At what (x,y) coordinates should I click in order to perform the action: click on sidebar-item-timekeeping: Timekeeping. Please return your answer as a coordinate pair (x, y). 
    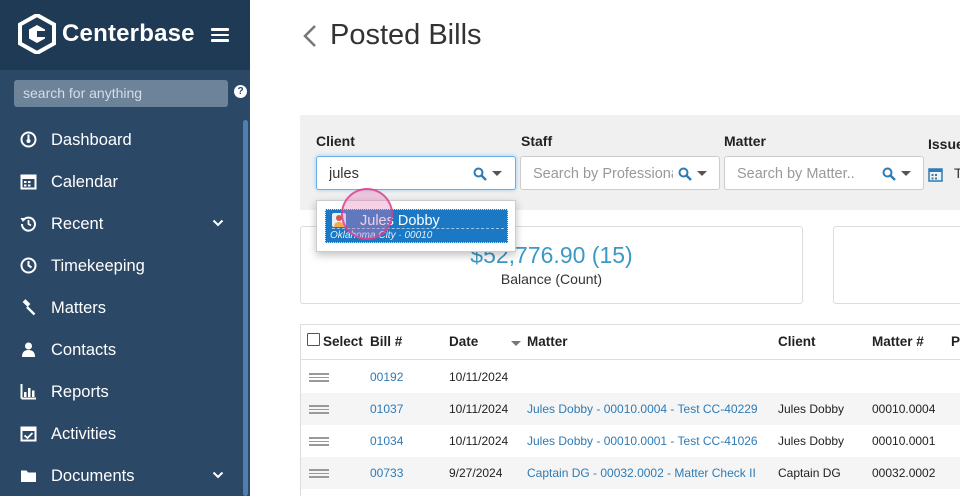
    Looking at the image, I should click on (121, 266).